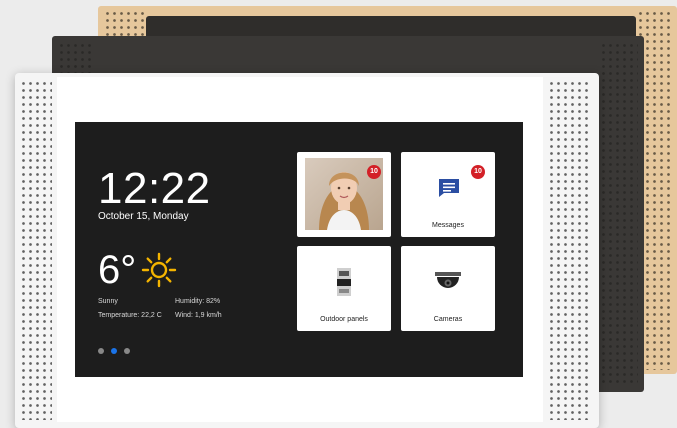 The image size is (677, 428). Describe the element at coordinates (478, 172) in the screenshot. I see `messages-badge: 10` at that location.